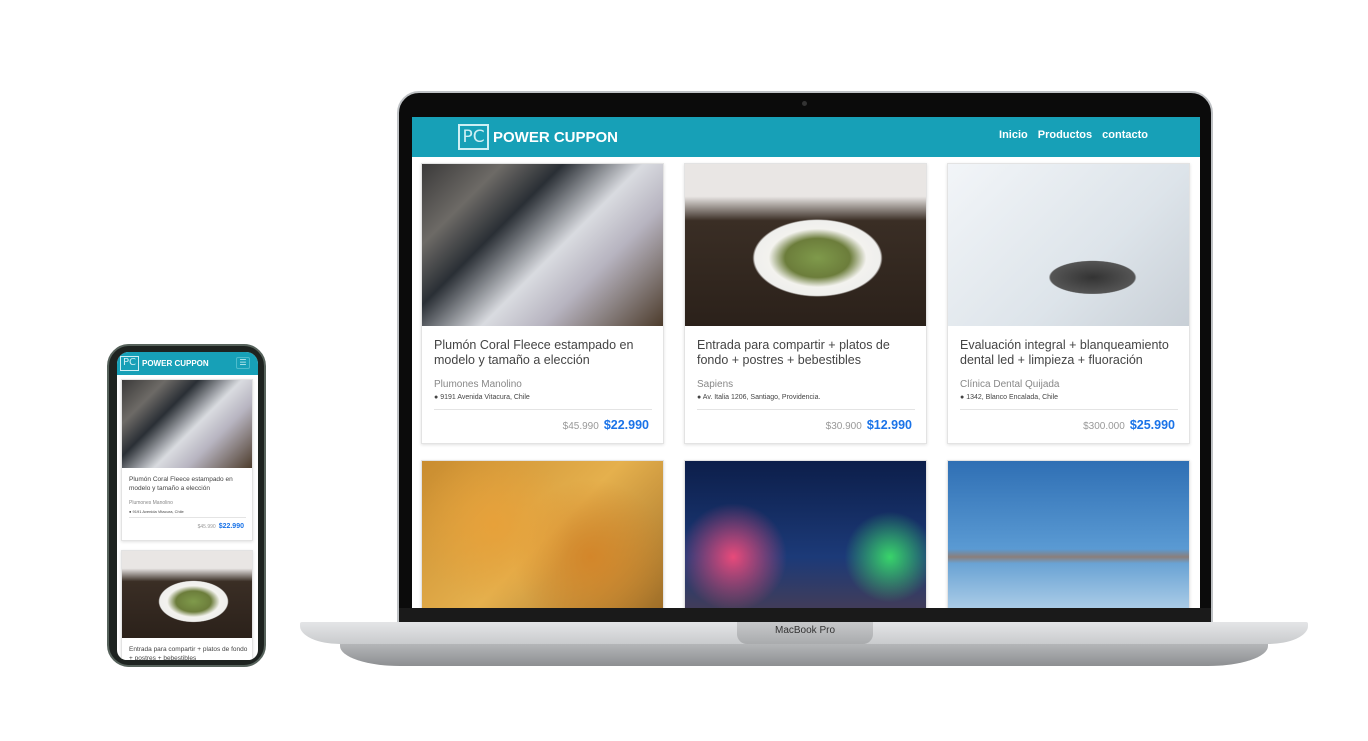 The width and height of the screenshot is (1368, 741). Describe the element at coordinates (843, 426) in the screenshot. I see `old-price: $30.900` at that location.